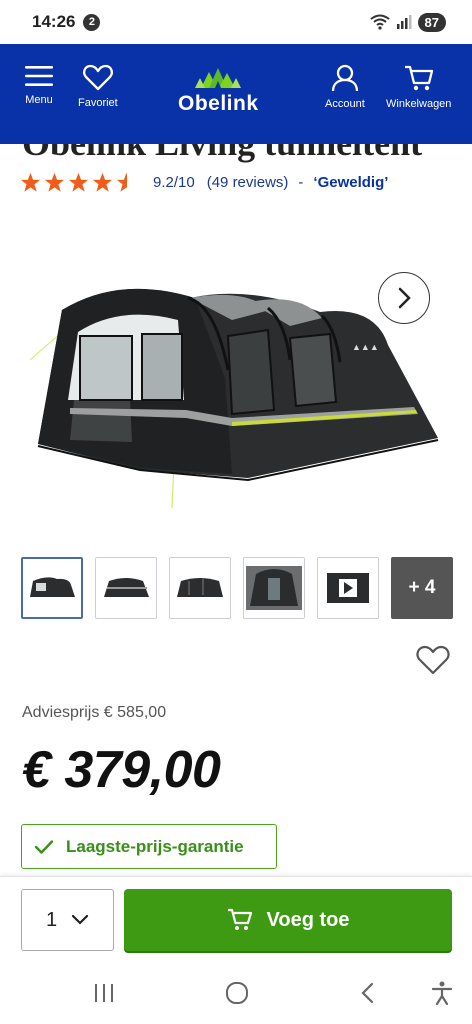 This screenshot has height=1024, width=472. I want to click on favorites-button: Favoriet, so click(98, 86).